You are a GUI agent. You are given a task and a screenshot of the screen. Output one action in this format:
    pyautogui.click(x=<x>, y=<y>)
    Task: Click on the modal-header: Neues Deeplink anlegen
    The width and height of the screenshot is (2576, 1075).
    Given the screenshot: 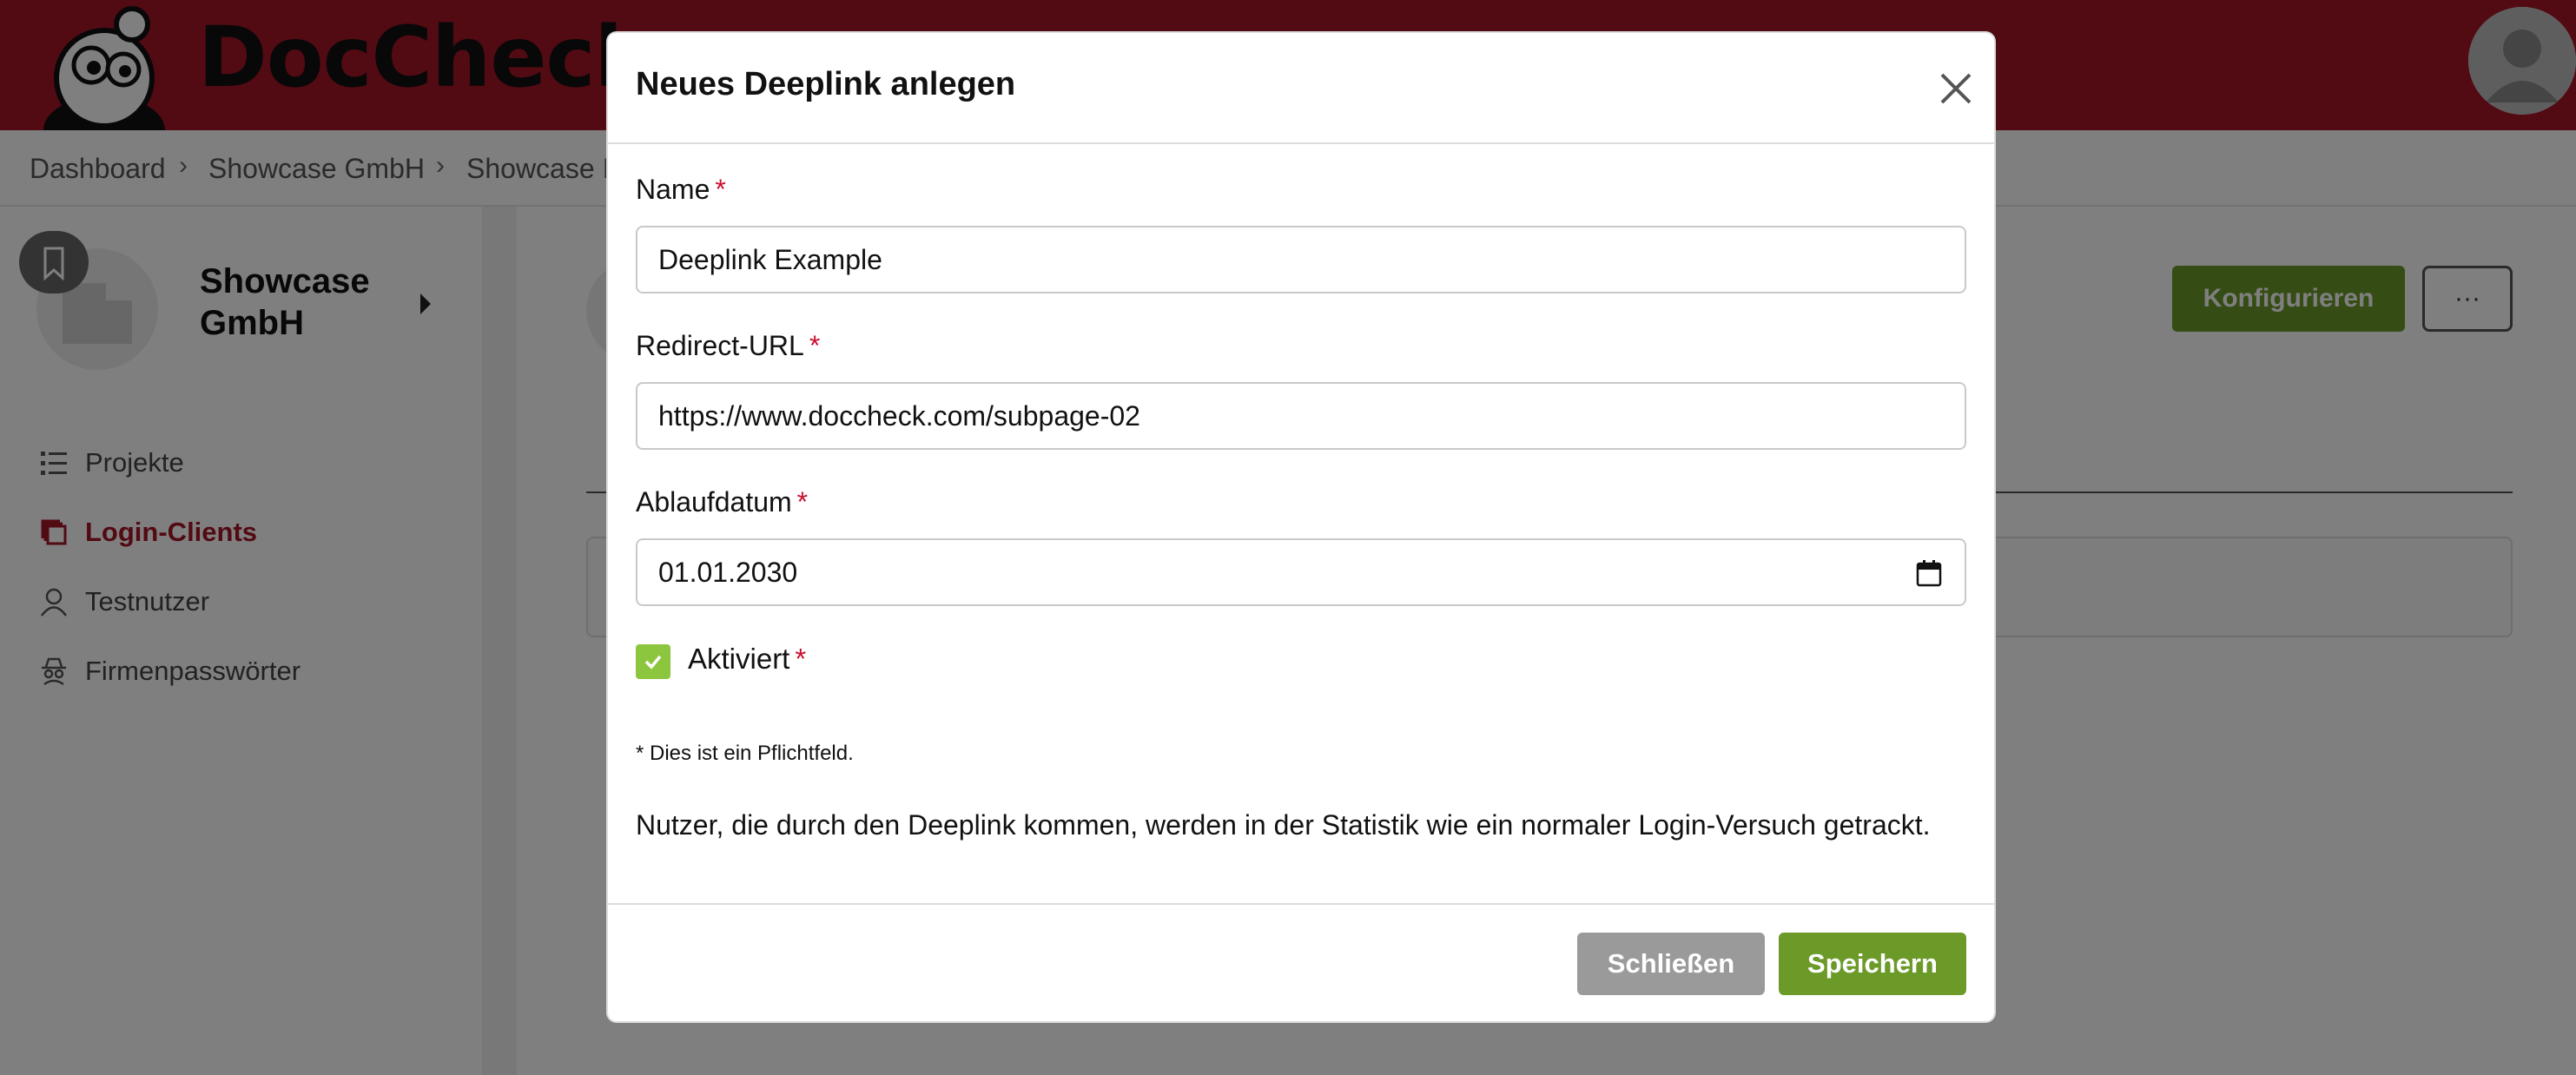 What is the action you would take?
    pyautogui.click(x=1301, y=88)
    